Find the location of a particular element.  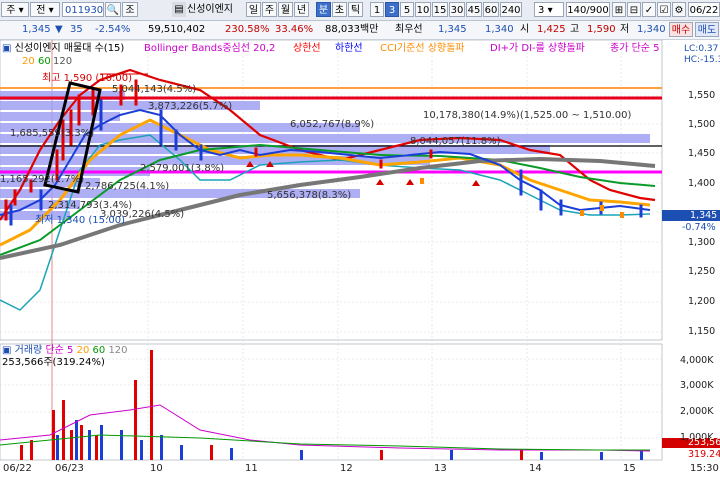

market-dropdown: 전 ▾ is located at coordinates (45, 9).